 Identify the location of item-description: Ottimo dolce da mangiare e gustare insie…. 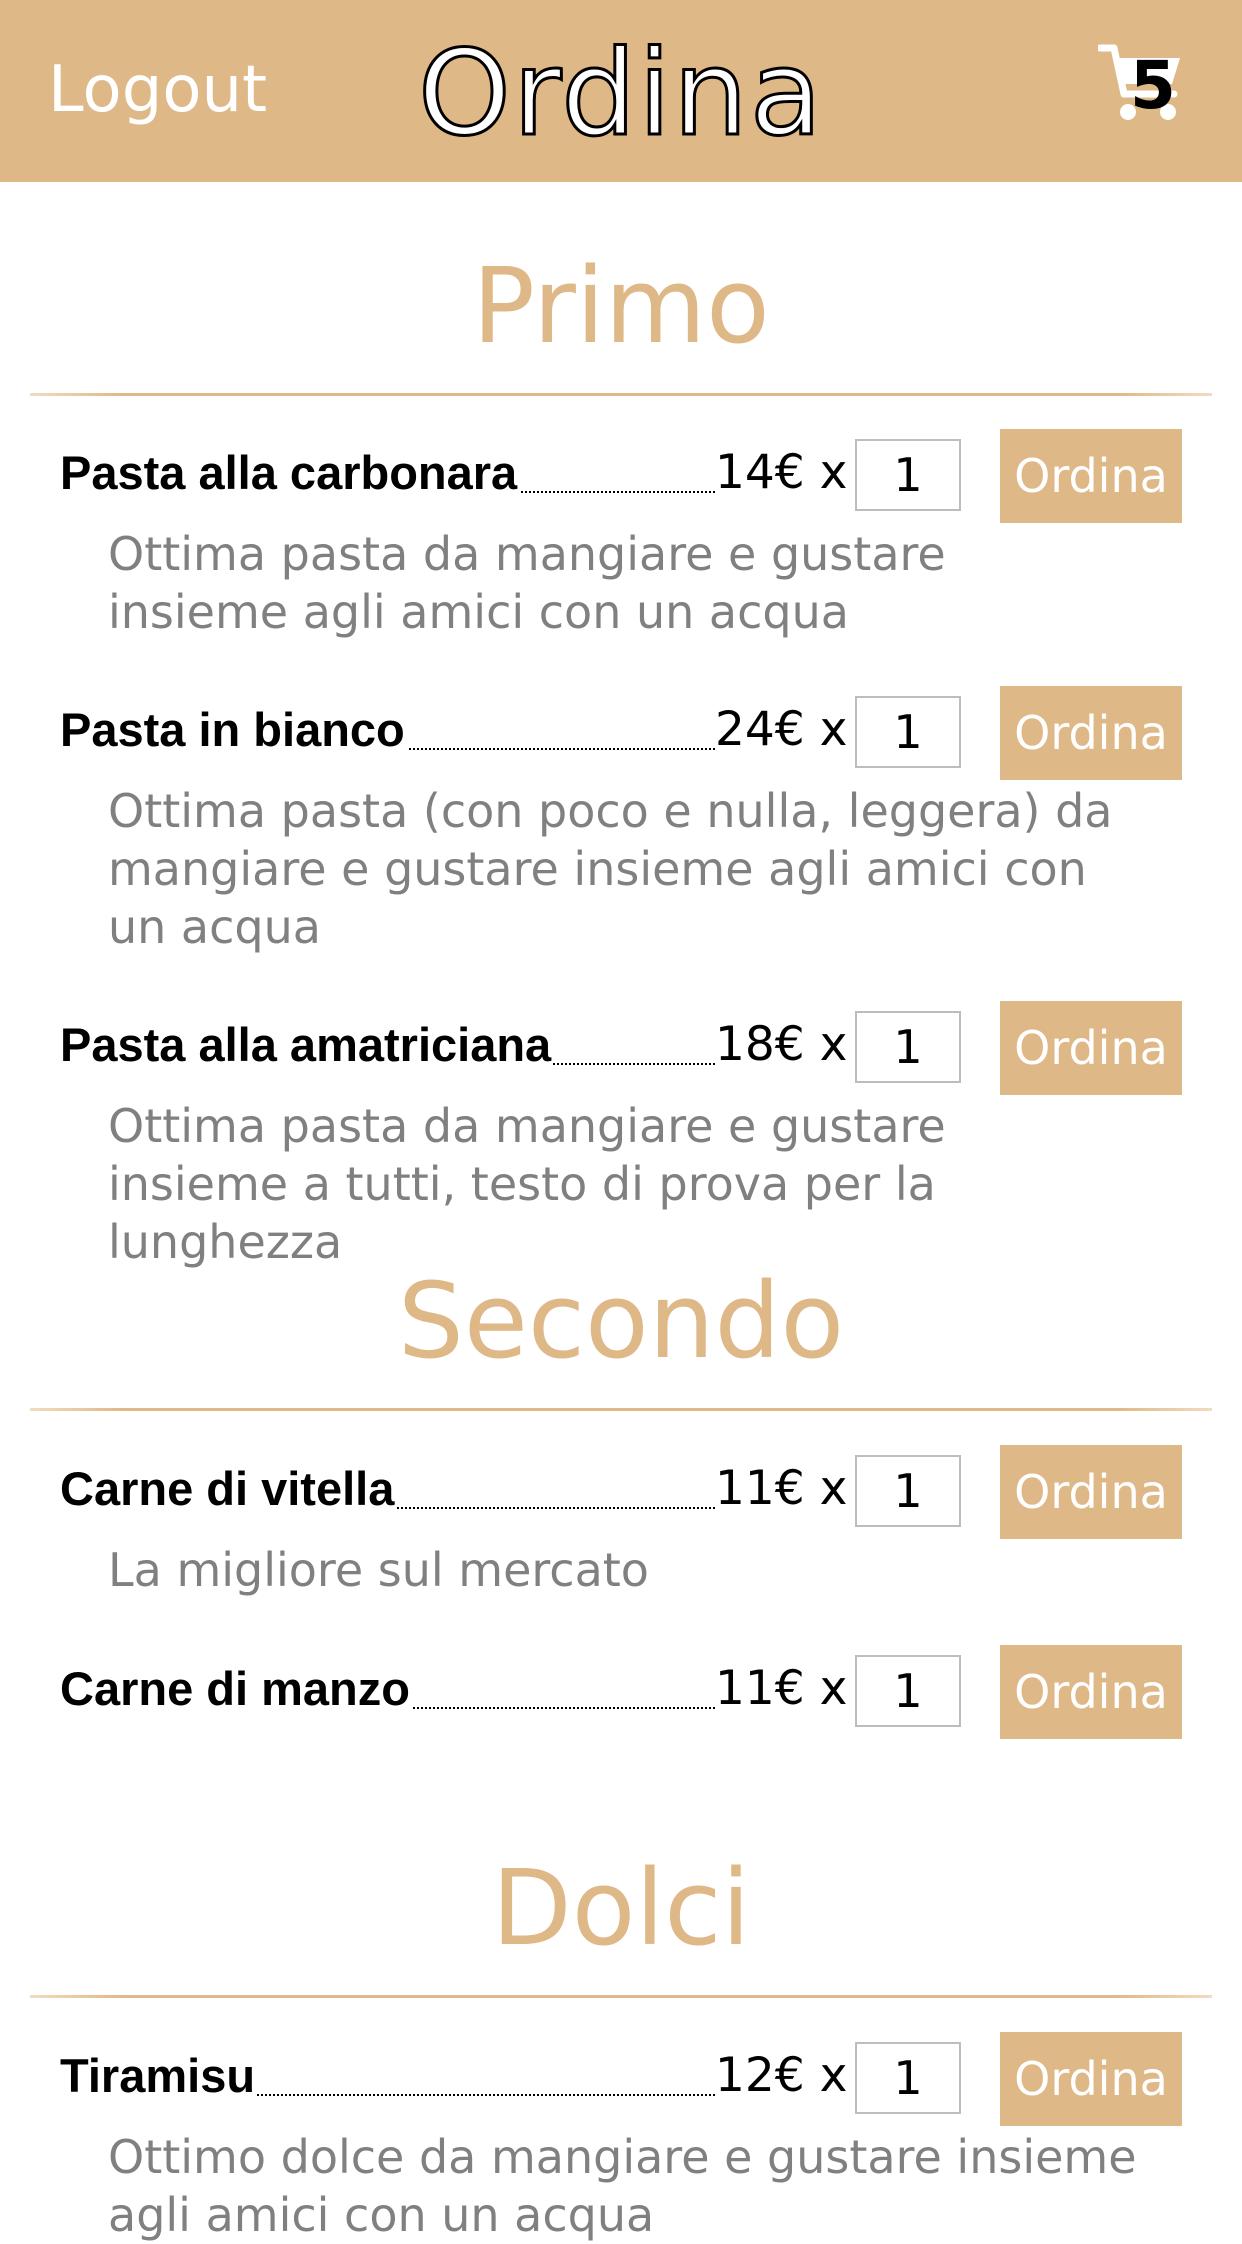
(622, 2186).